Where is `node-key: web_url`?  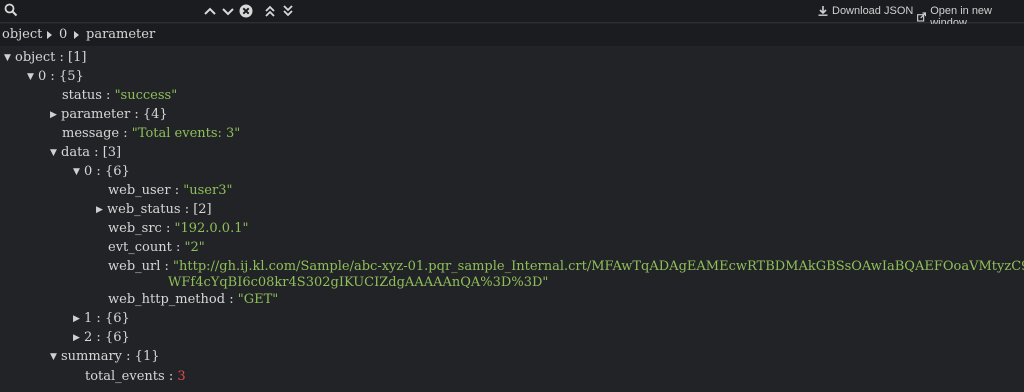 node-key: web_url is located at coordinates (134, 266).